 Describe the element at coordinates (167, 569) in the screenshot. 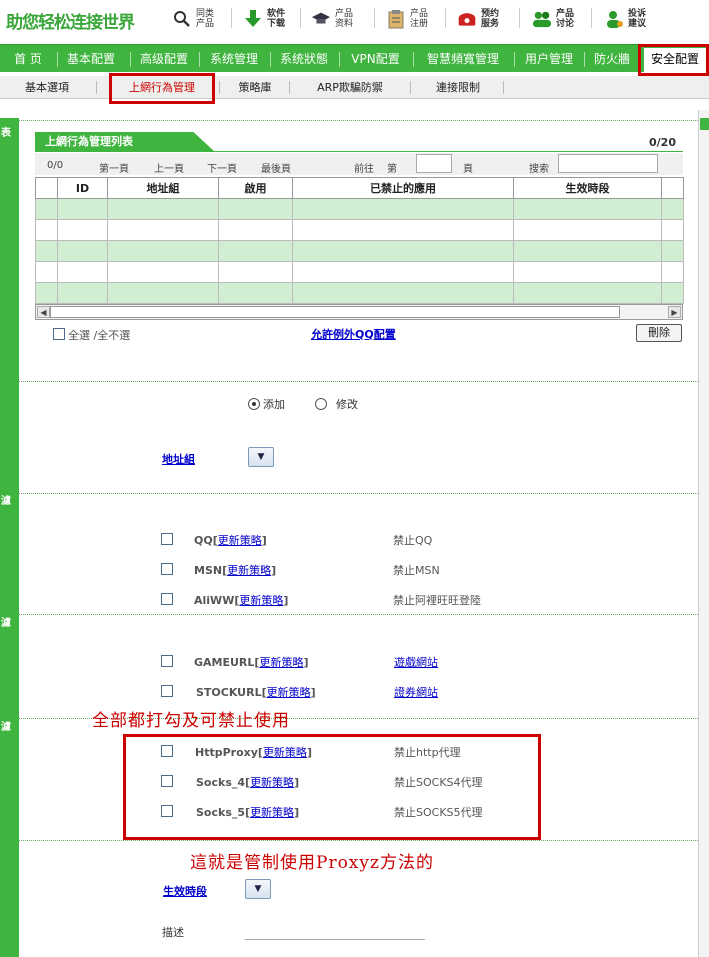

I see `policy-checkbox-msn` at that location.